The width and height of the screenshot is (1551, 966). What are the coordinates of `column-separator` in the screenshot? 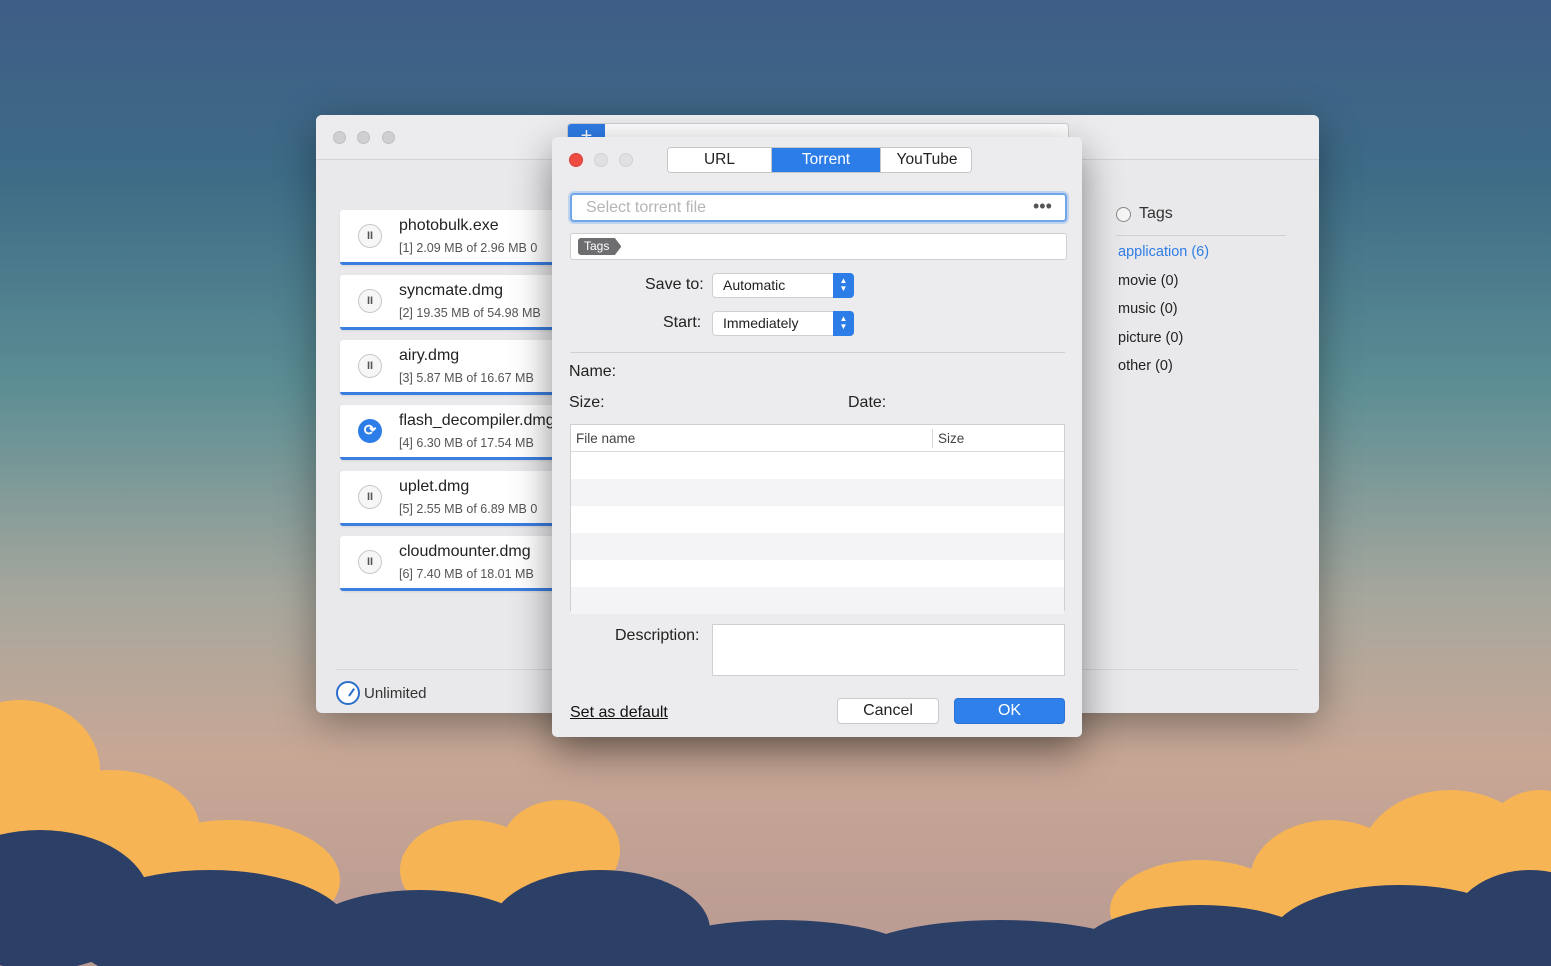 It's located at (932, 438).